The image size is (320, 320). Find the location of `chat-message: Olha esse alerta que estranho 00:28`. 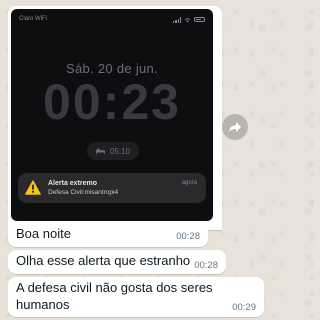

chat-message: Olha esse alerta que estranho 00:28 is located at coordinates (117, 262).